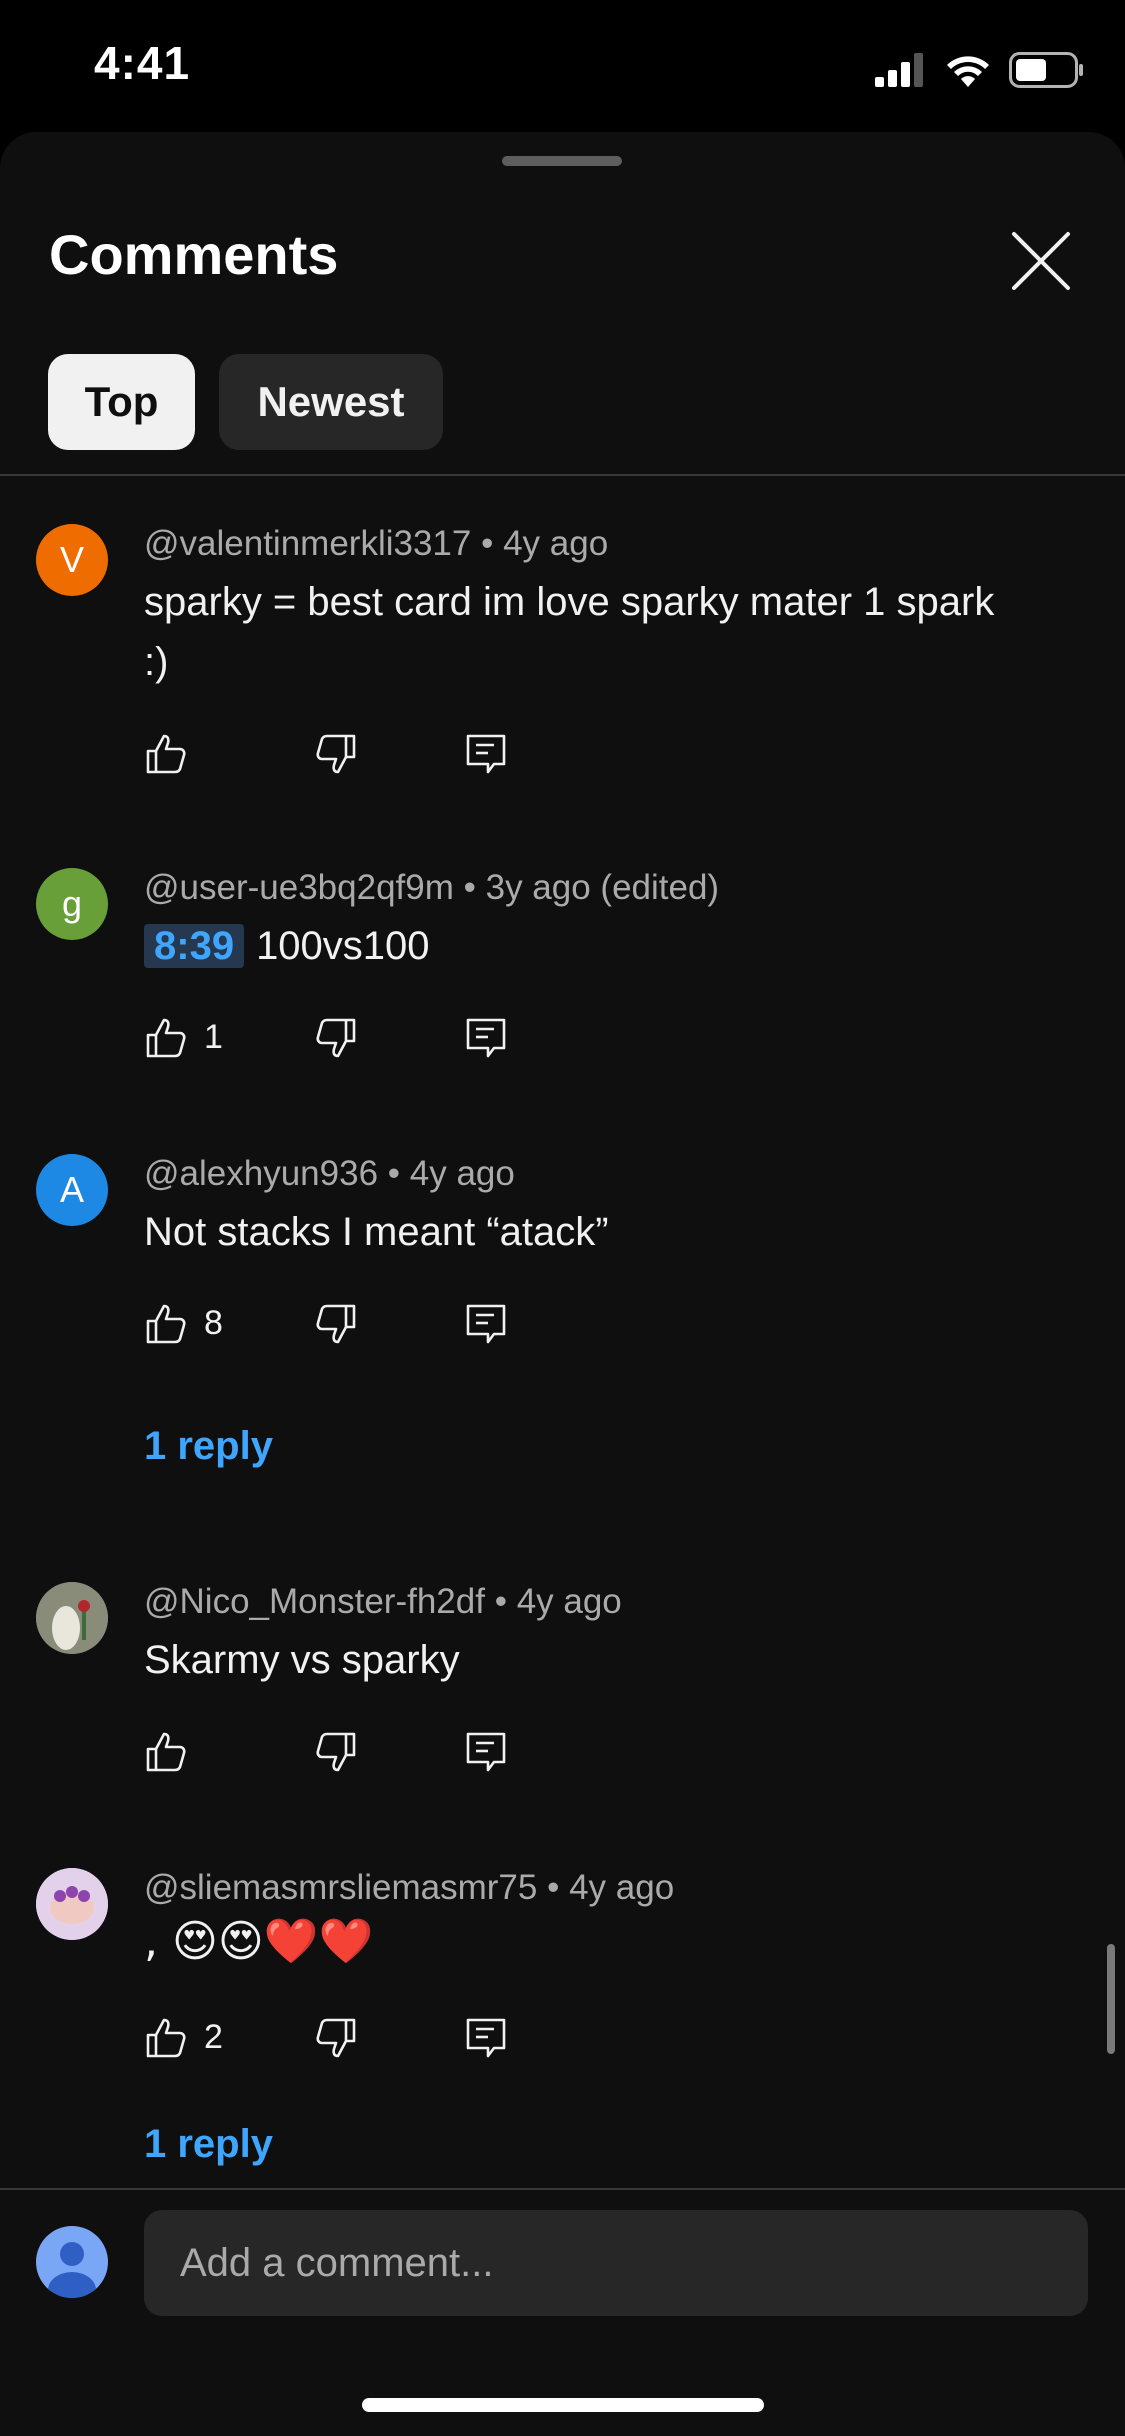 This screenshot has height=2436, width=1125. What do you see at coordinates (562, 161) in the screenshot?
I see `drag-handle` at bounding box center [562, 161].